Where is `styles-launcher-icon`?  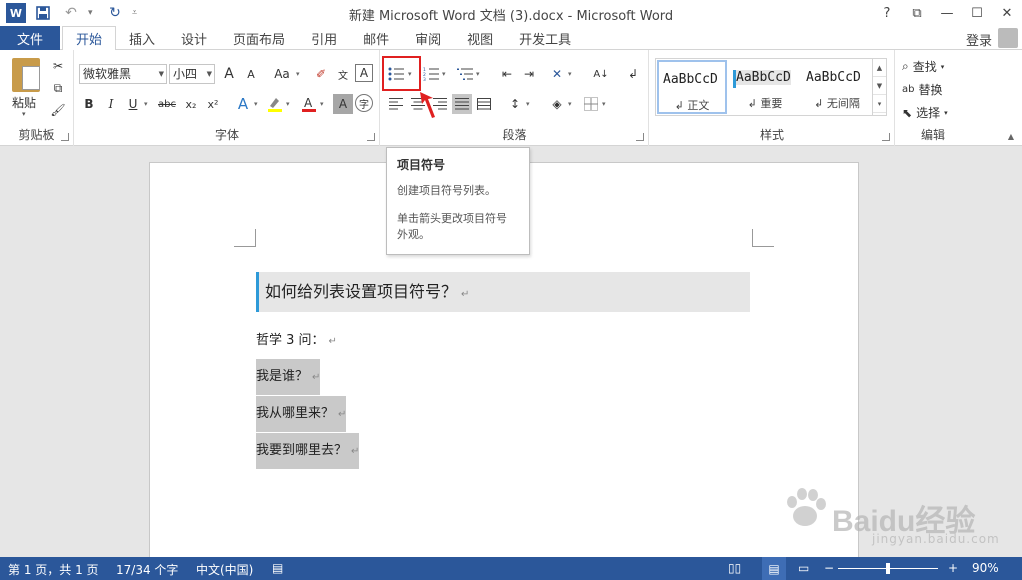
styles-launcher-icon is located at coordinates (886, 137).